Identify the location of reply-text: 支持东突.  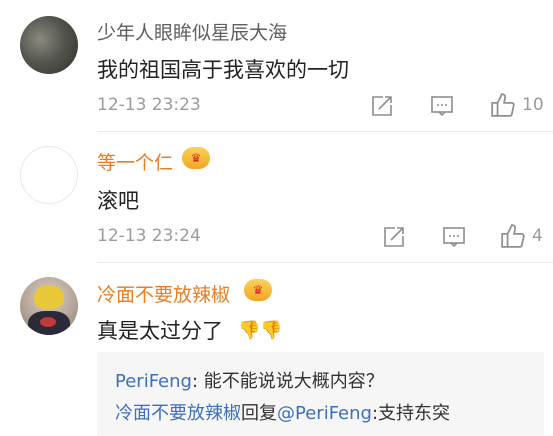
(414, 413).